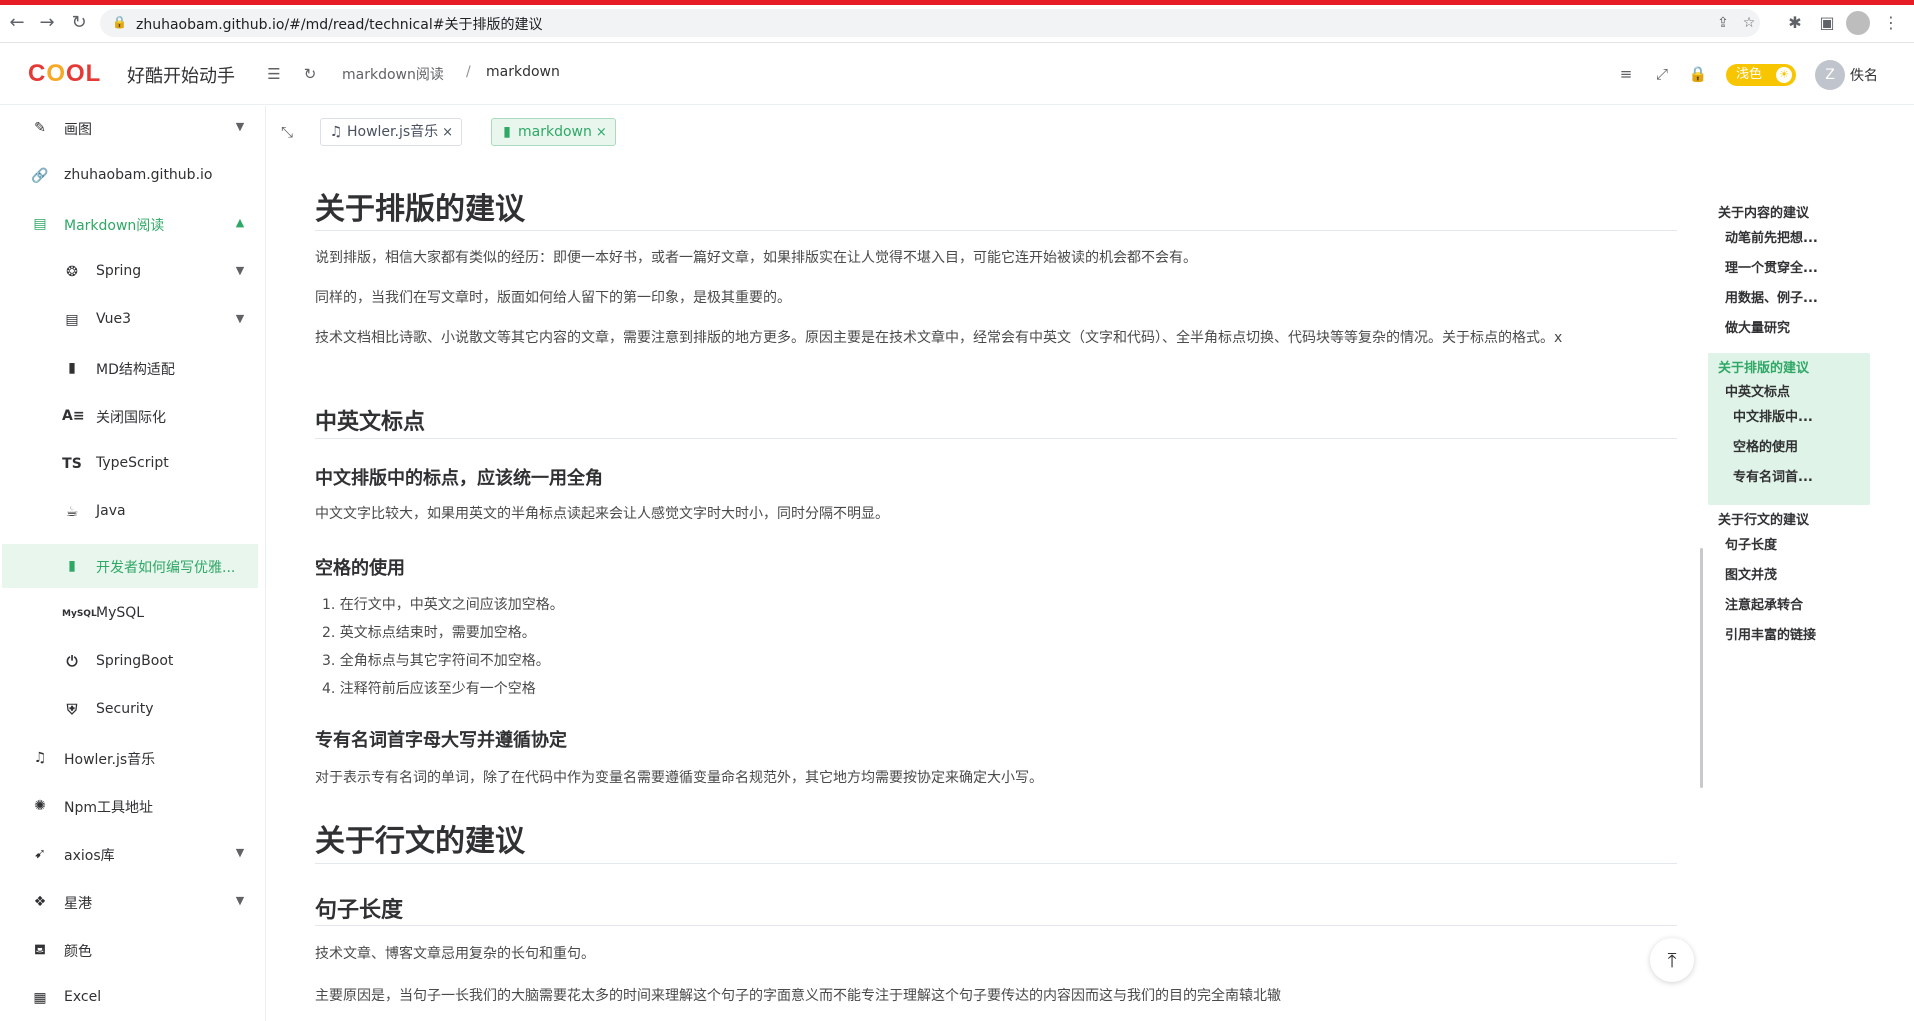  I want to click on sidebar-item-security: ⛨ Security, so click(132, 710).